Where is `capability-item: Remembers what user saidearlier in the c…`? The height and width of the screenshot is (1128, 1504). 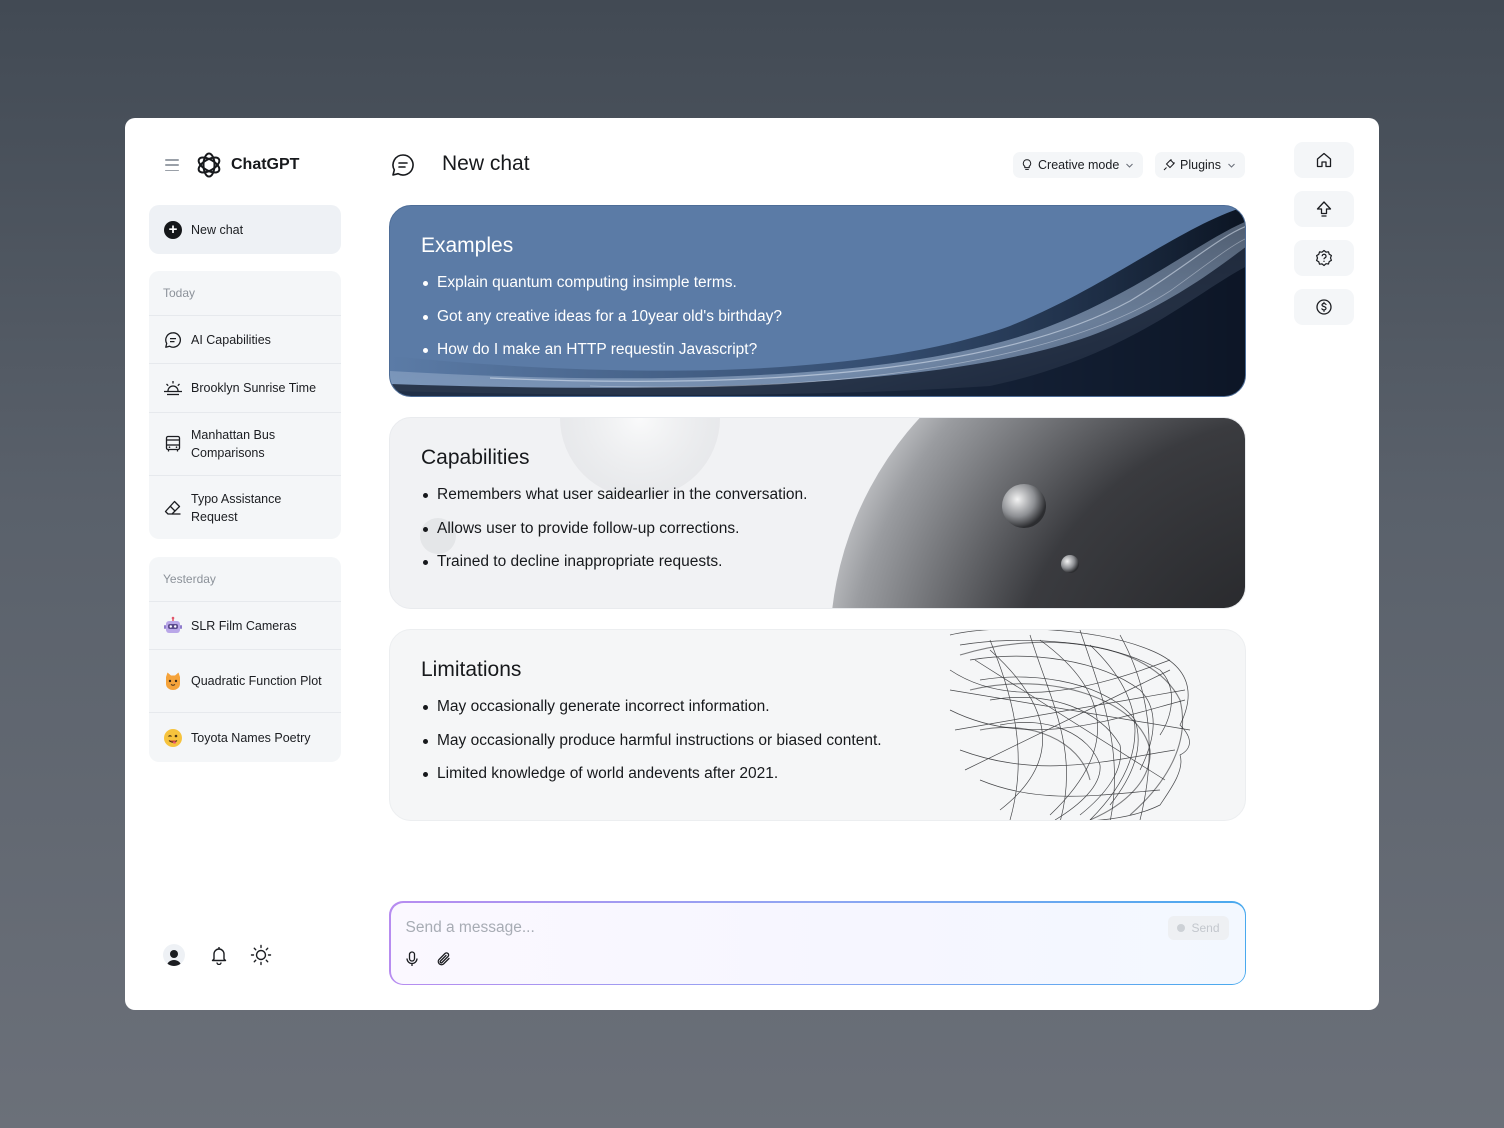
capability-item: Remembers what user saidearlier in the c… is located at coordinates (614, 495).